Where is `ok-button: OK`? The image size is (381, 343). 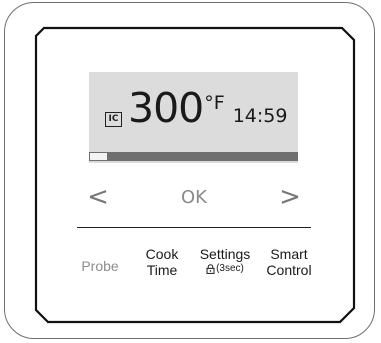 ok-button: OK is located at coordinates (194, 197).